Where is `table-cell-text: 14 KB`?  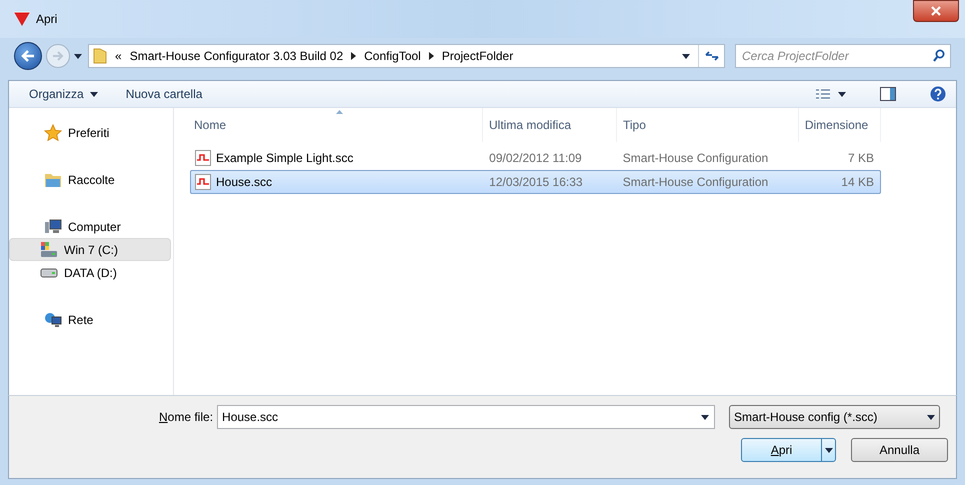
table-cell-text: 14 KB is located at coordinates (857, 182).